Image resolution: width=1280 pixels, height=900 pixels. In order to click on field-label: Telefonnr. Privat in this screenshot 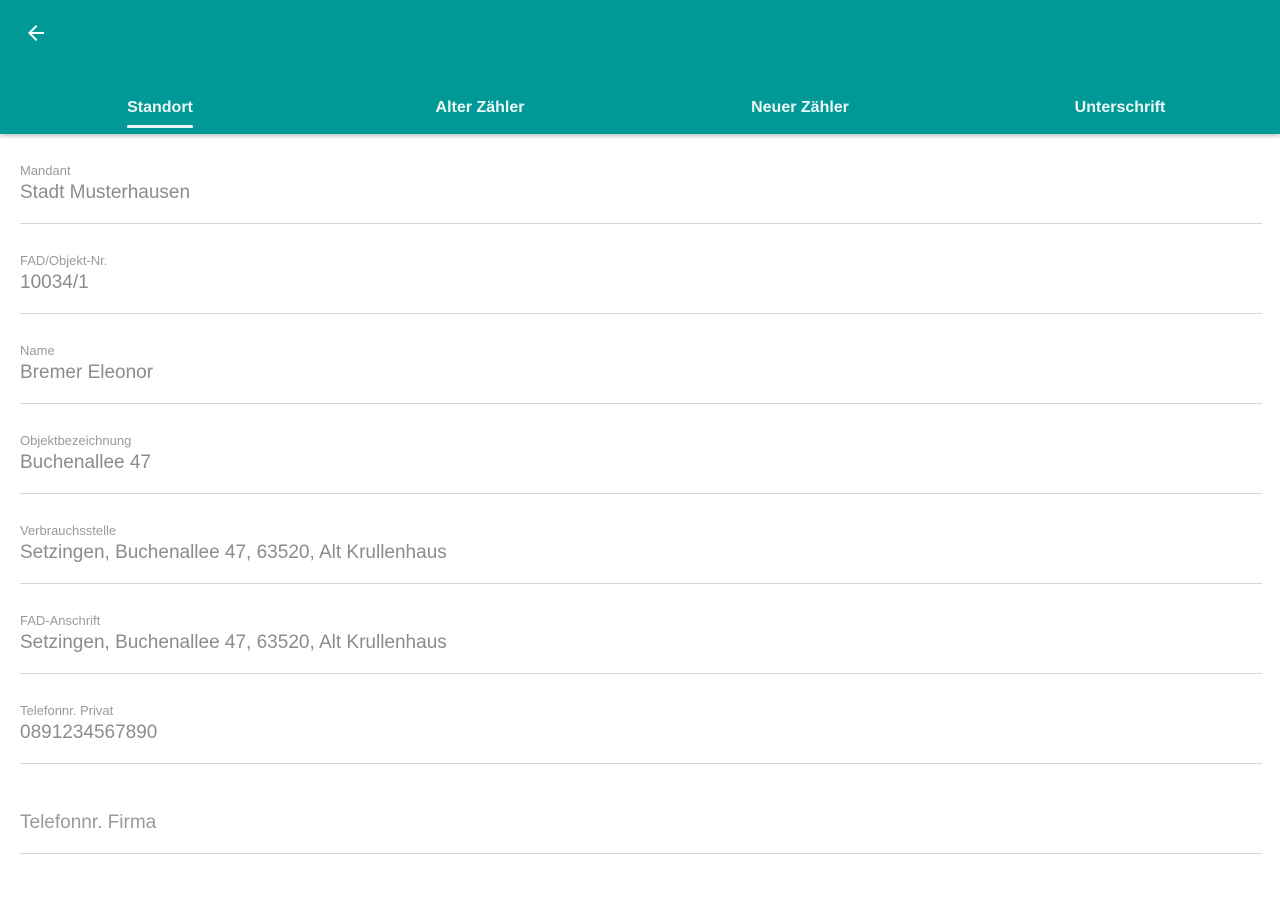, I will do `click(67, 710)`.